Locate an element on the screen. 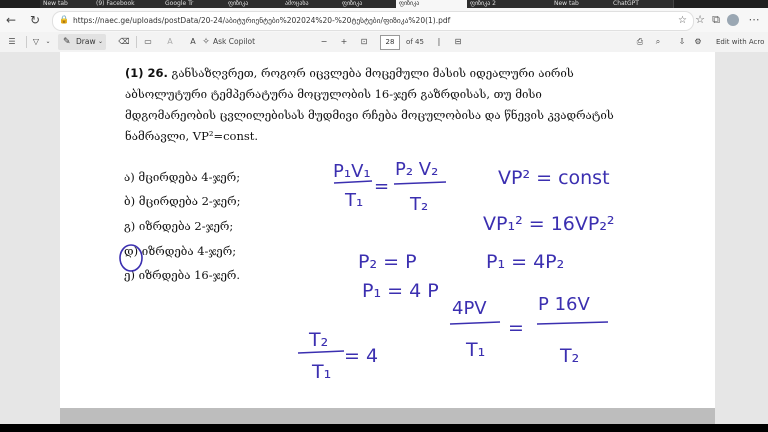 This screenshot has height=432, width=768. eq2-equals: = is located at coordinates (516, 328).